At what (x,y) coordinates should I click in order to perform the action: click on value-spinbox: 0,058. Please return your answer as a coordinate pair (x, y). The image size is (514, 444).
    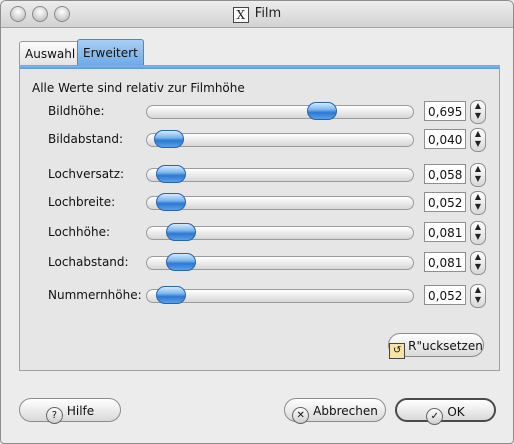
    Looking at the image, I should click on (445, 174).